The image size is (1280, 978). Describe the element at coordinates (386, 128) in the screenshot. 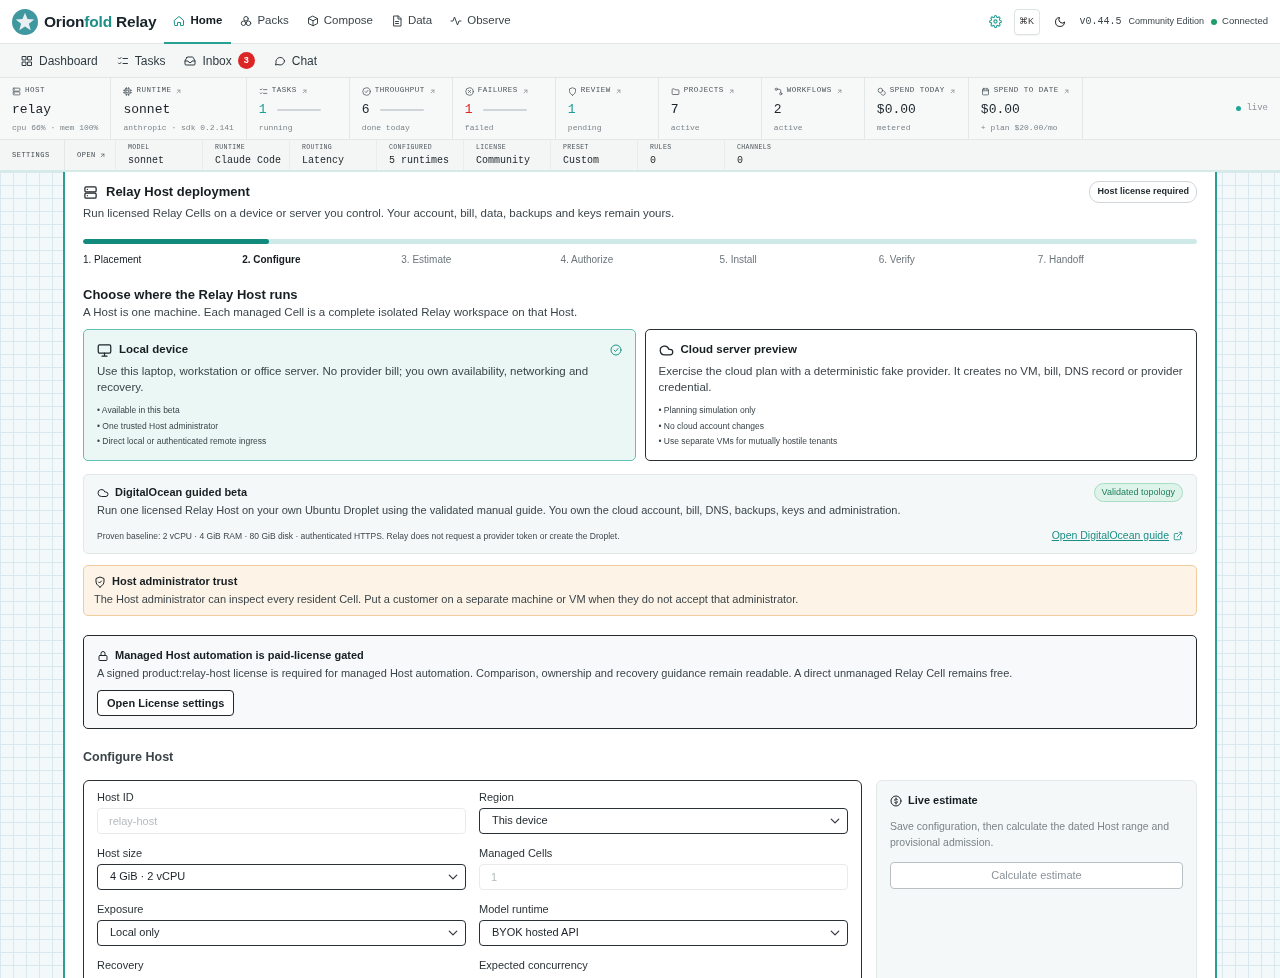

I see `stat-detail: done today` at that location.